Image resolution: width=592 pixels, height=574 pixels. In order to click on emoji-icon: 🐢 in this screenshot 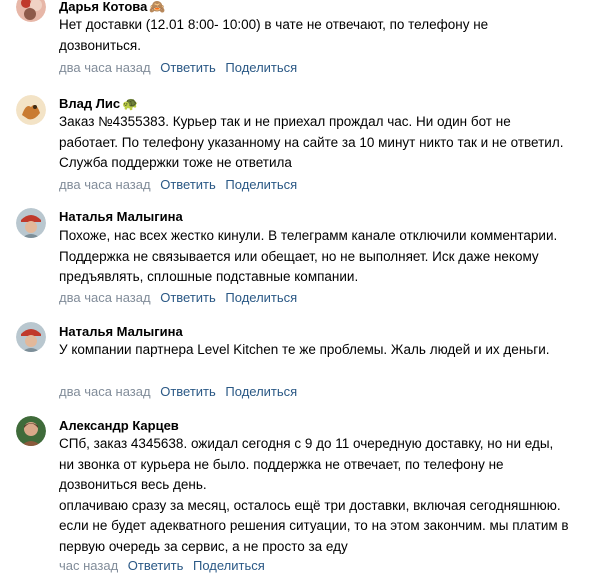, I will do `click(130, 103)`.